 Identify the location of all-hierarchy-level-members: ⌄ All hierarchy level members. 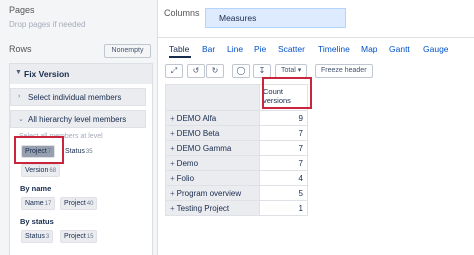
(78, 119).